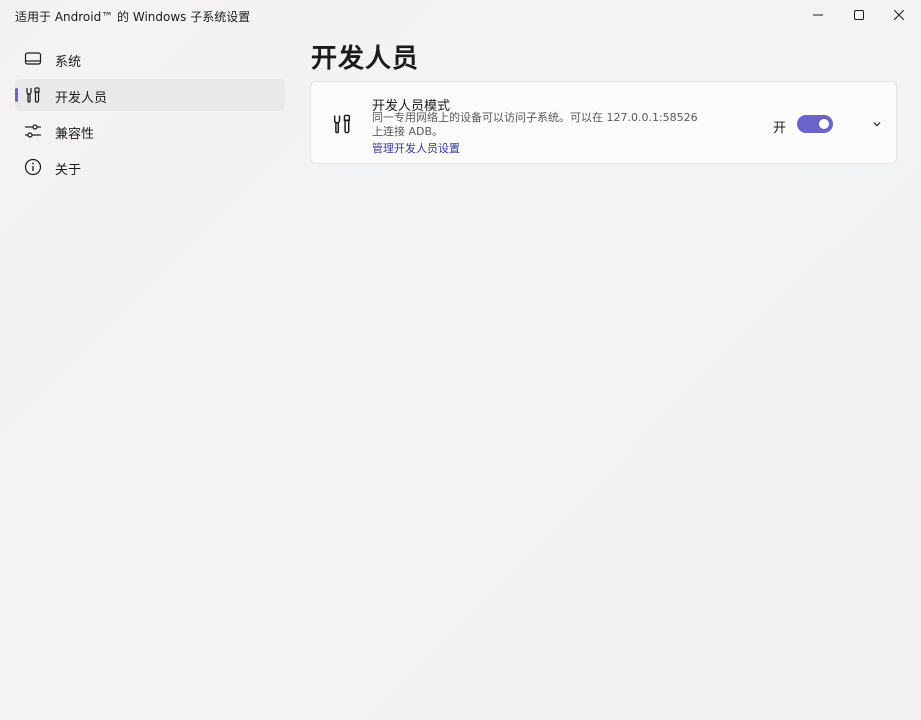 The image size is (921, 720). Describe the element at coordinates (68, 62) in the screenshot. I see `sidebar-item-label: 系统` at that location.